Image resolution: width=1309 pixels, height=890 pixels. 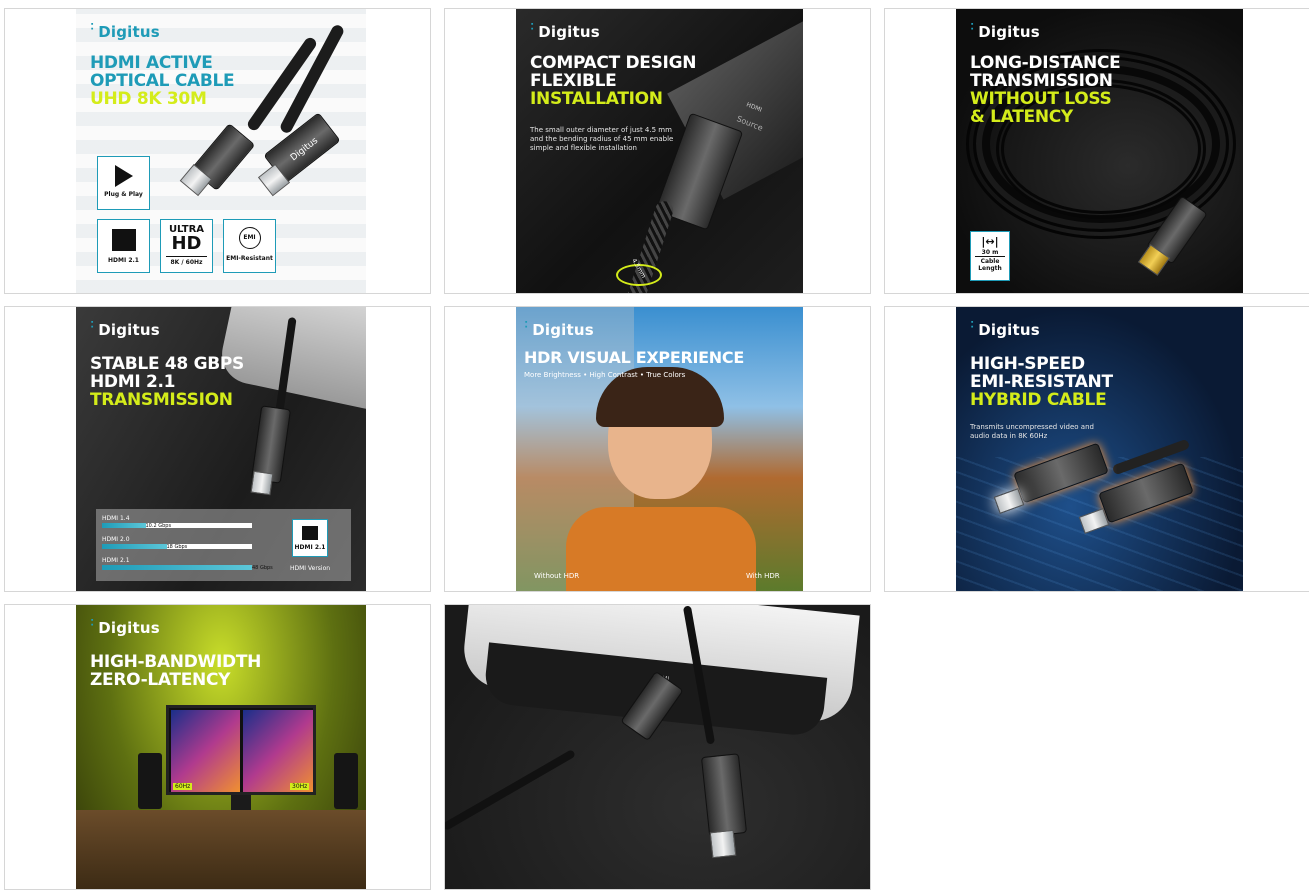 I want to click on cable-length-badge: |↔| 30 m Cable Length, so click(x=990, y=256).